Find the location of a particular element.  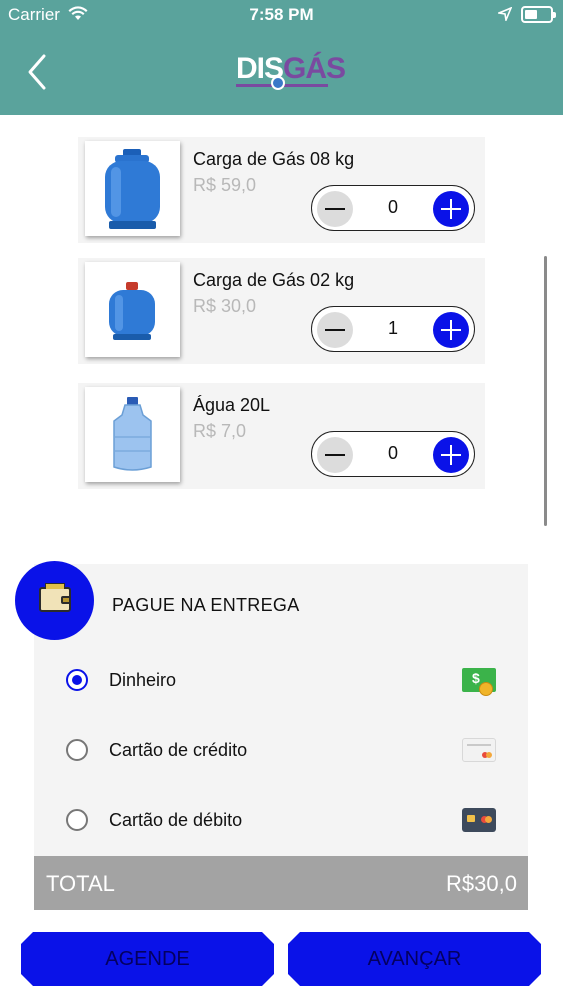

back-button is located at coordinates (39, 72).